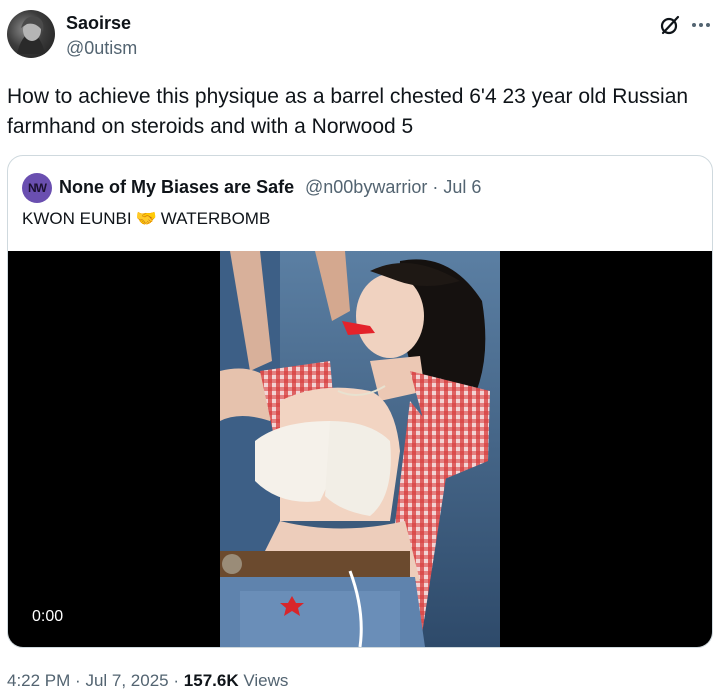  What do you see at coordinates (98, 23) in the screenshot?
I see `author-name: Saoirse` at bounding box center [98, 23].